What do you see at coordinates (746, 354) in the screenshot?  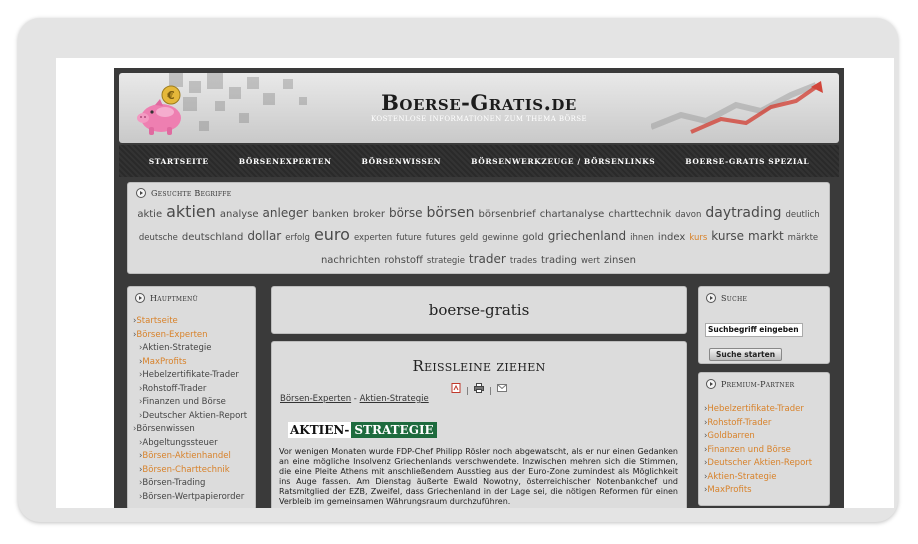 I see `search-button: Suche starten` at bounding box center [746, 354].